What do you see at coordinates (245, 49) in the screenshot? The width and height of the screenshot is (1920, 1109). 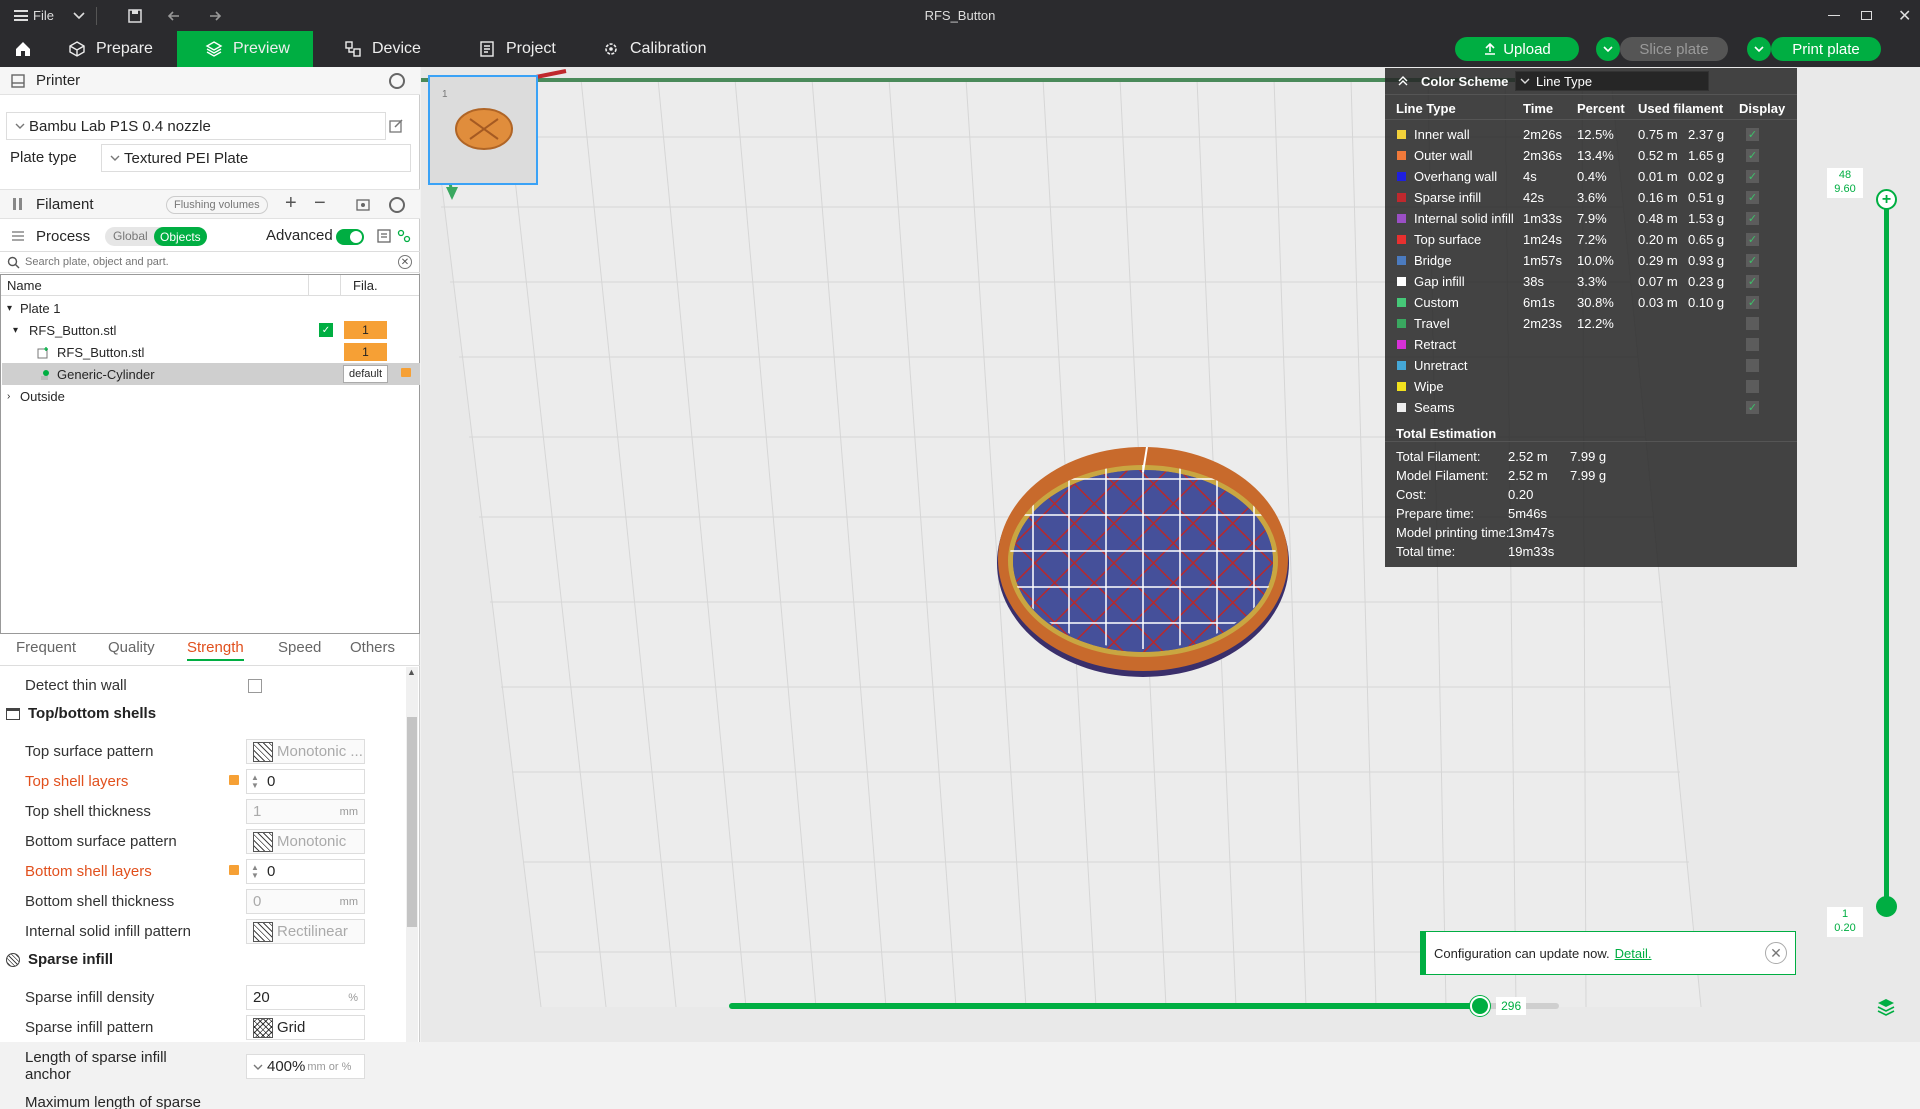 I see `tab-preview: Preview` at bounding box center [245, 49].